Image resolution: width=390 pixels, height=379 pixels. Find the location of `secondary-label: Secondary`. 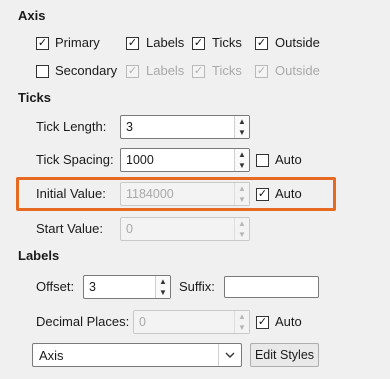

secondary-label: Secondary is located at coordinates (86, 70).